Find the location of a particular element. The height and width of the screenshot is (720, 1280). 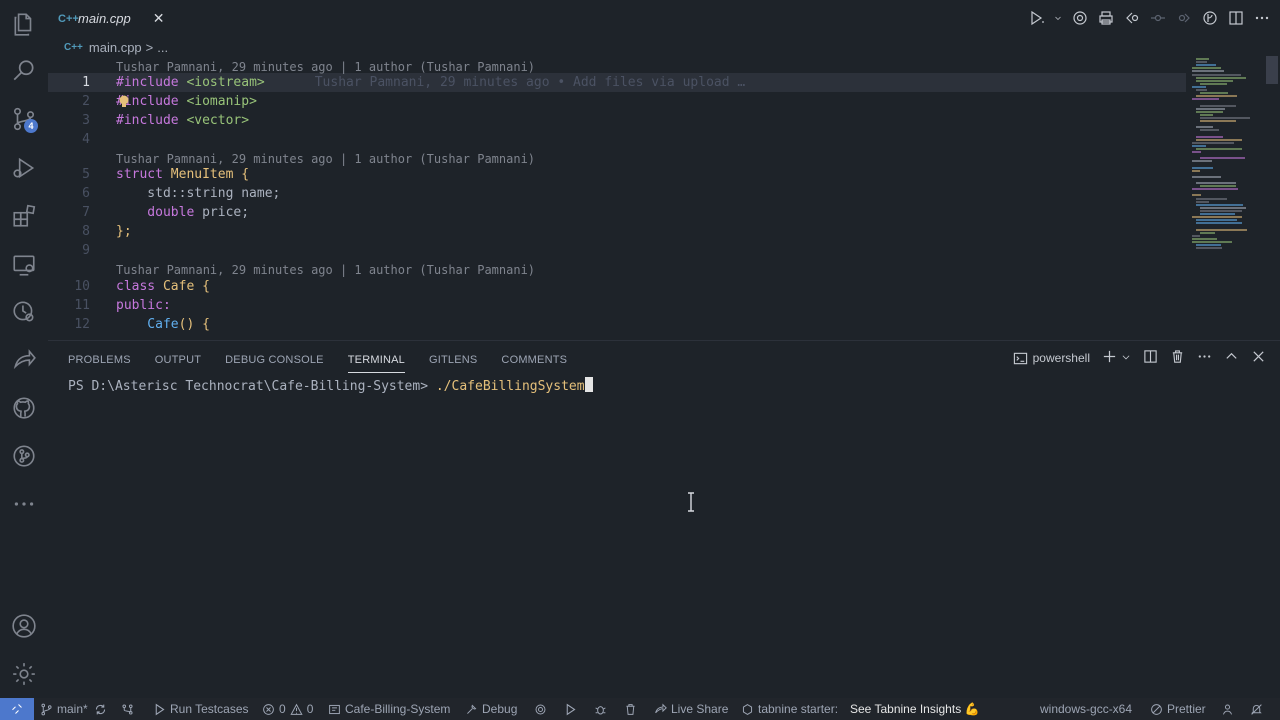

new-terminal-icon is located at coordinates (1109, 358).